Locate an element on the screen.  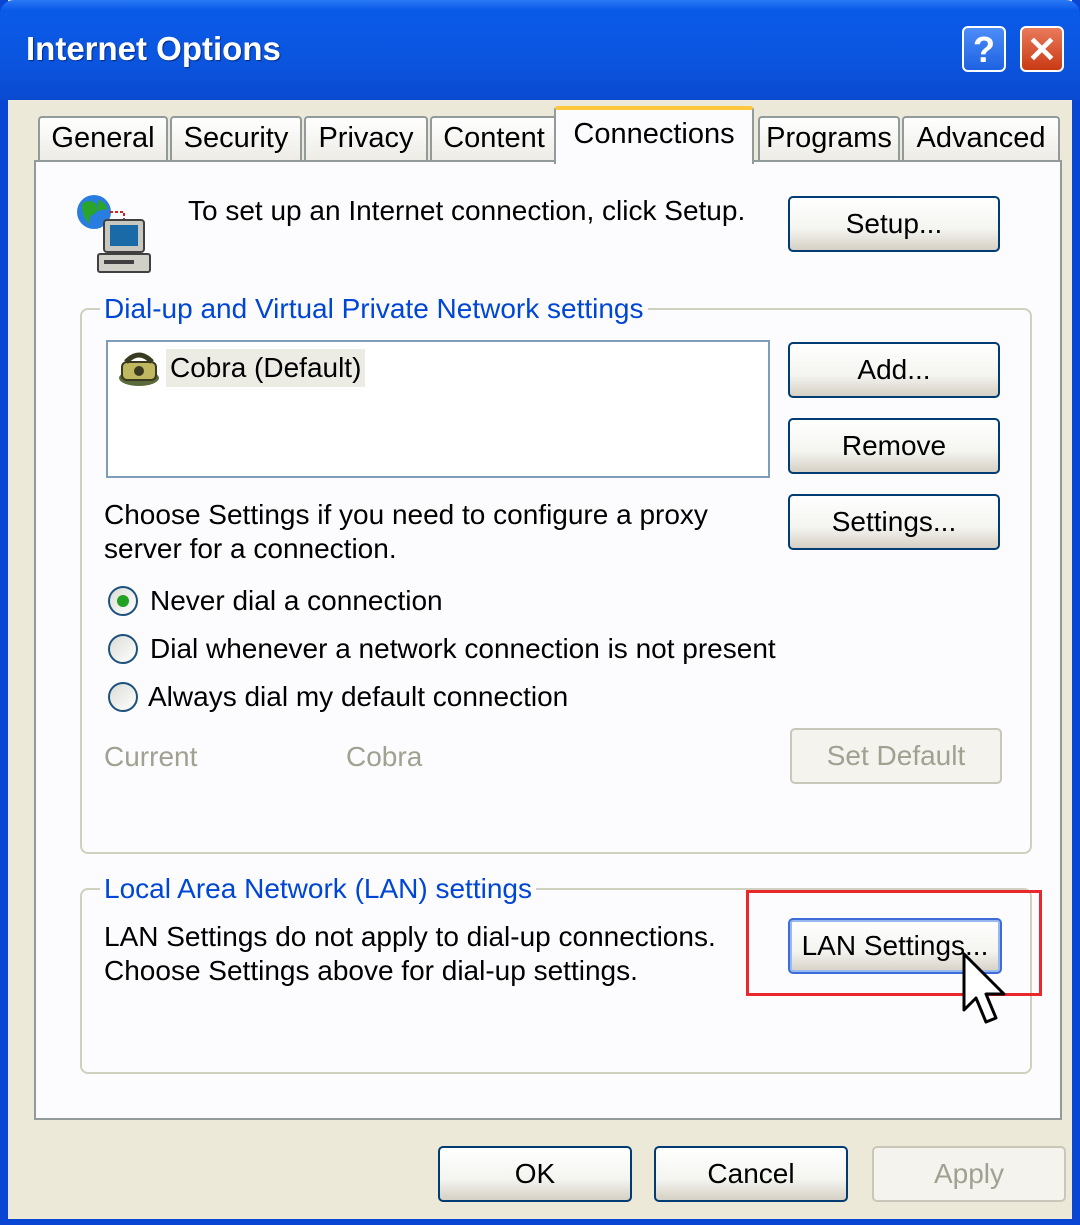
radio-selected-dot is located at coordinates (123, 601).